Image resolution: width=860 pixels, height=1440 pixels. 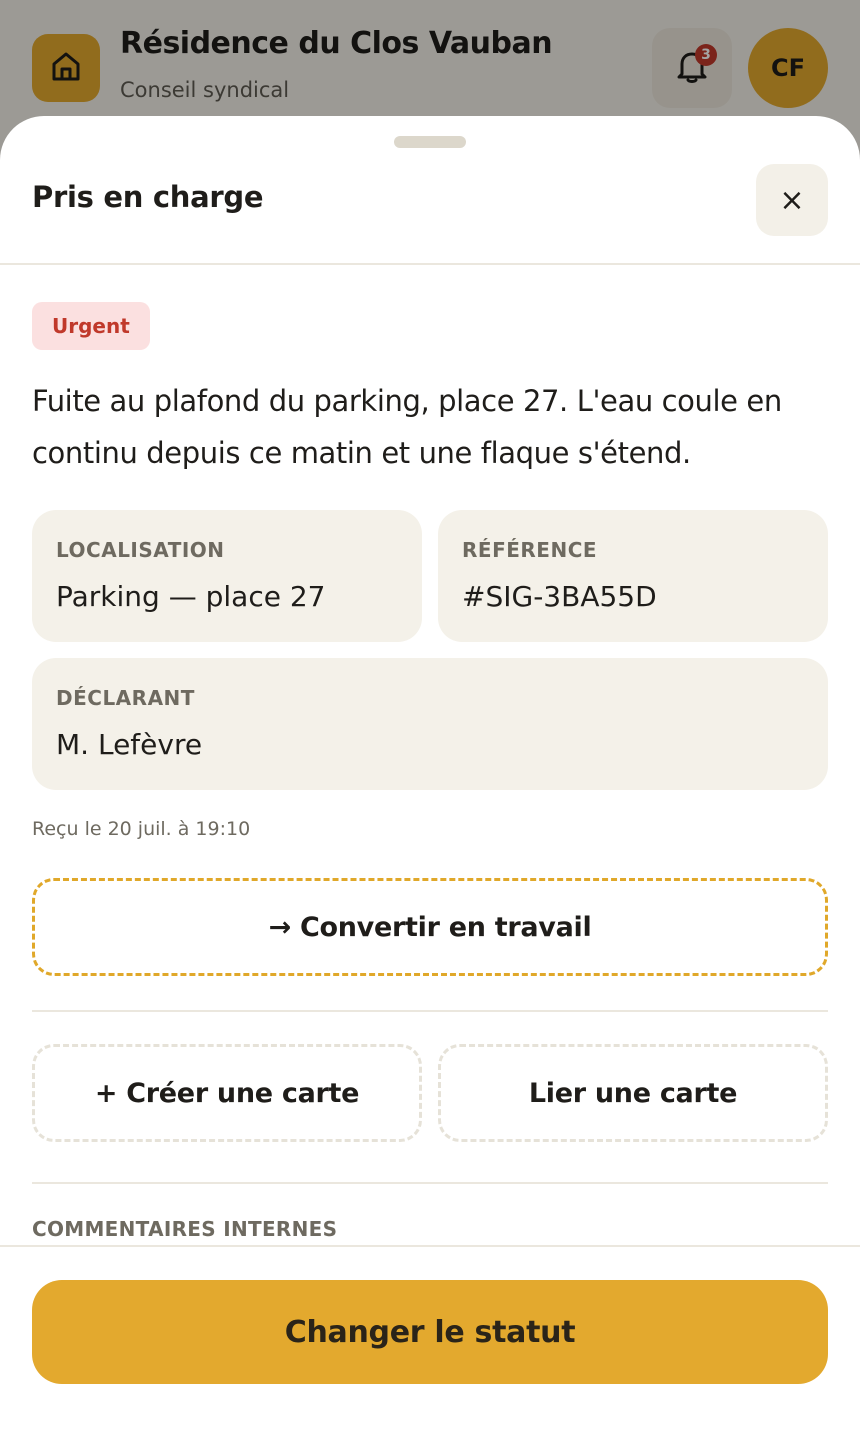 I want to click on convert-to-work-button: → Convertir en travail, so click(x=430, y=927).